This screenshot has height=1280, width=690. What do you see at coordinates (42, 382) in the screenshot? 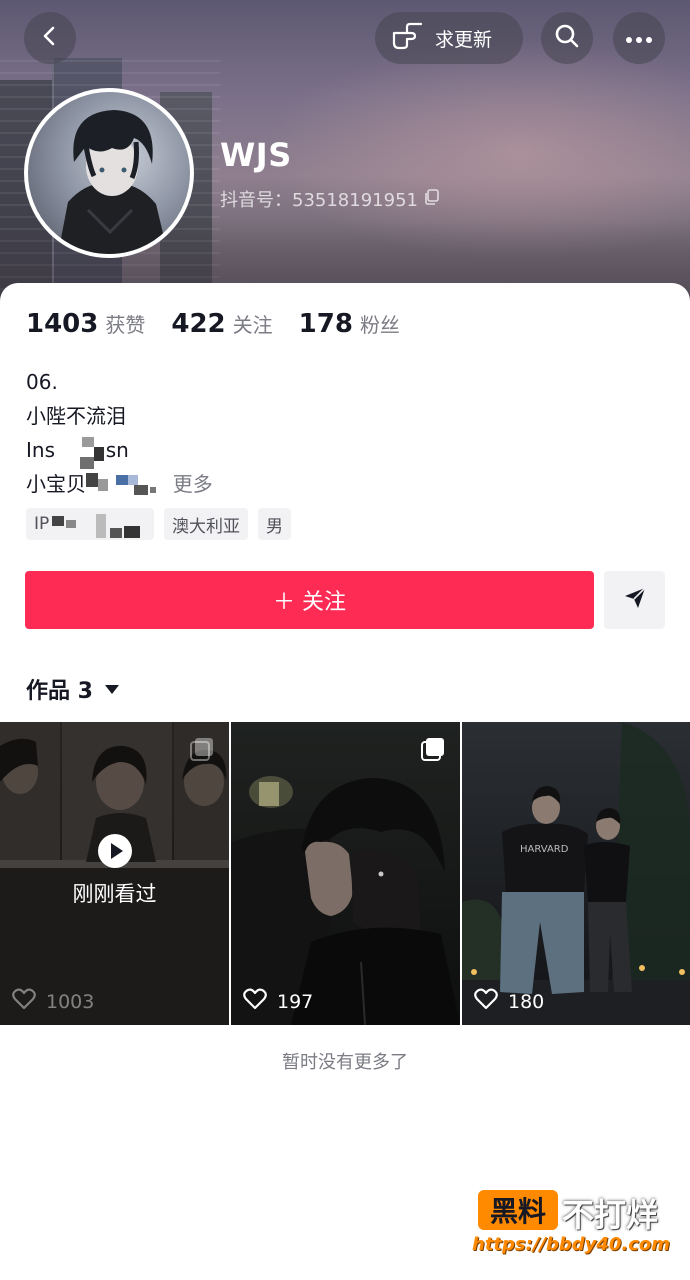
I see `bio-line: 06.` at bounding box center [42, 382].